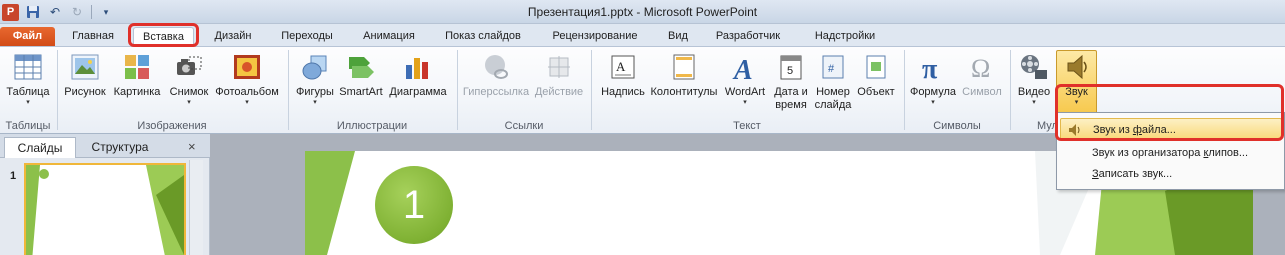 This screenshot has width=1285, height=255. I want to click on symbol-button: Ω Символ, so click(982, 75).